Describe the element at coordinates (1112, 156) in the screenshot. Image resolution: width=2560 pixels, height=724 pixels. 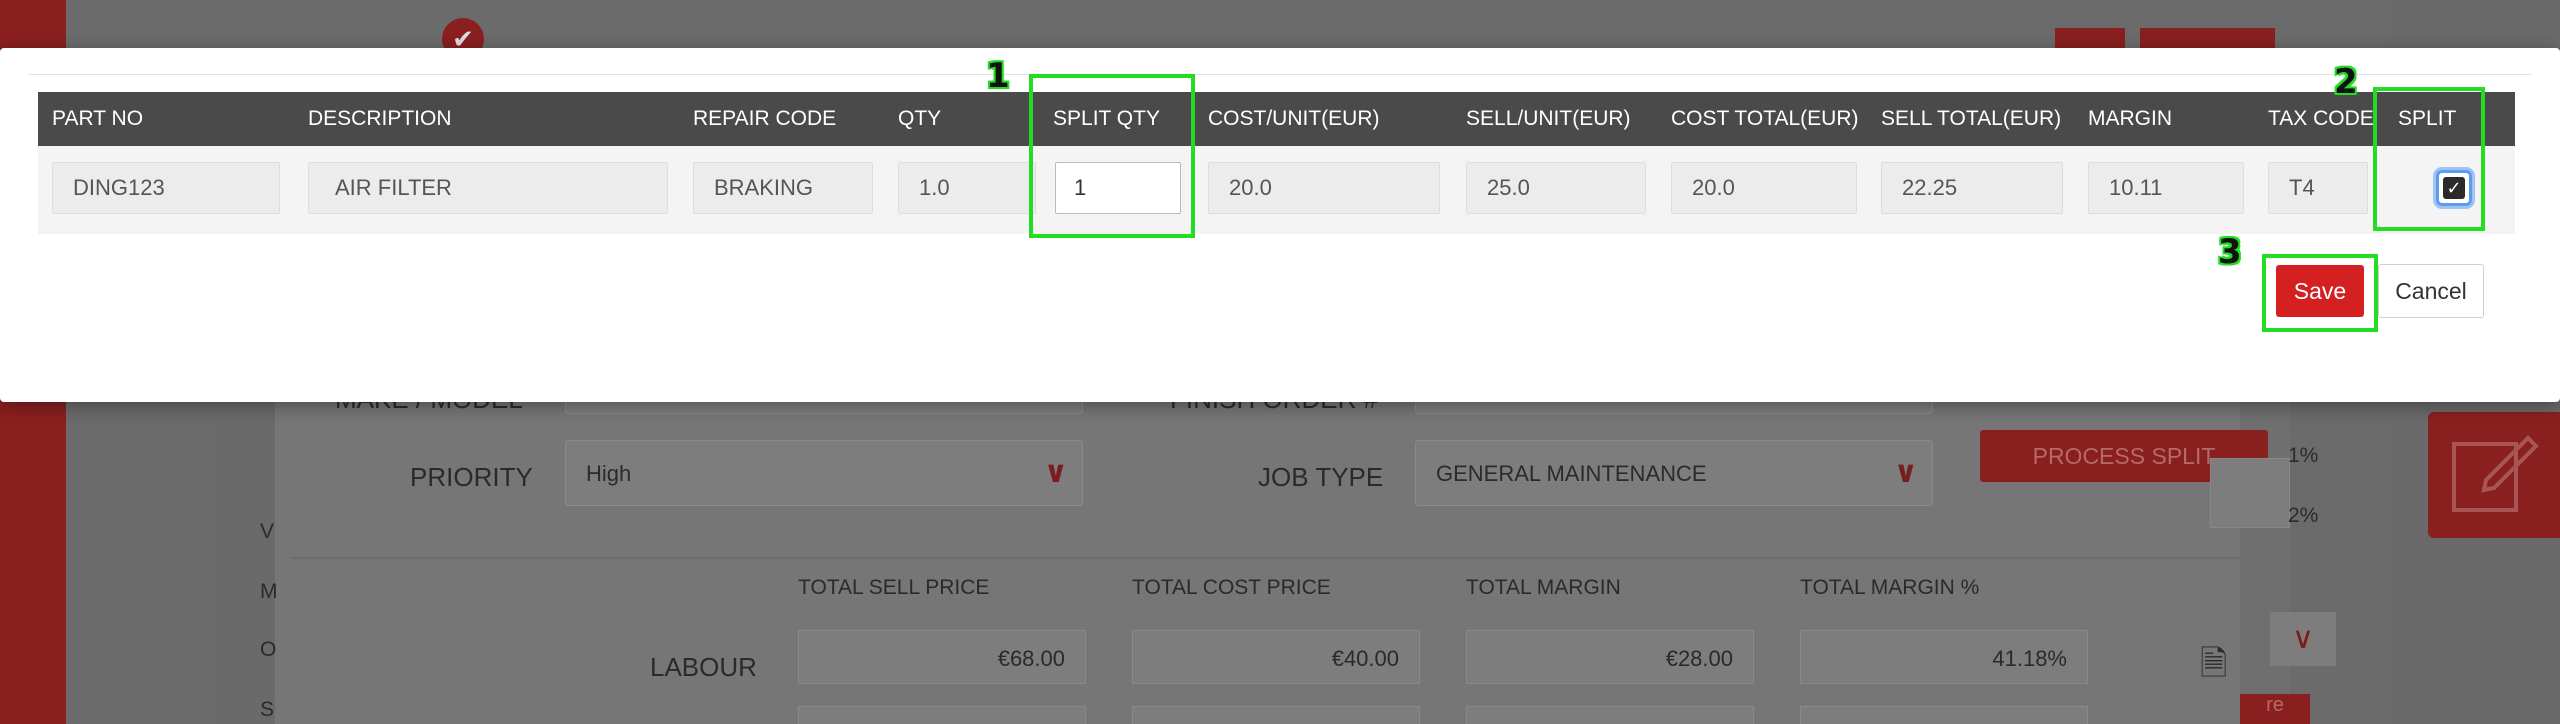
I see `highlight-split-qty` at that location.